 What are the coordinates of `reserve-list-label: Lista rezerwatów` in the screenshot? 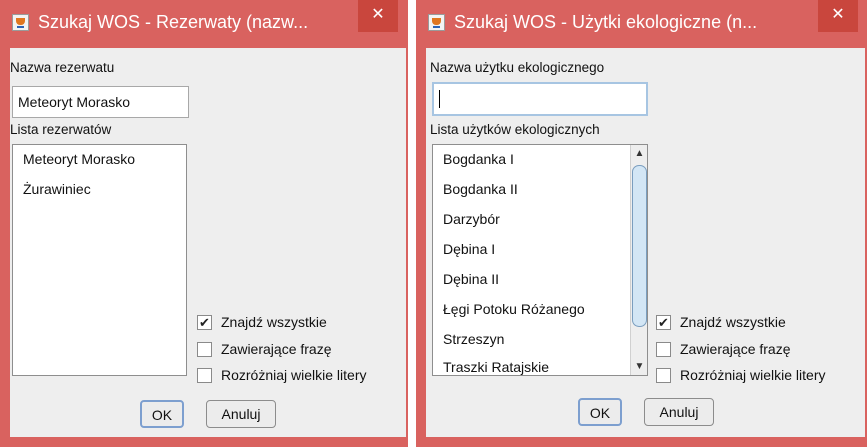 It's located at (61, 129).